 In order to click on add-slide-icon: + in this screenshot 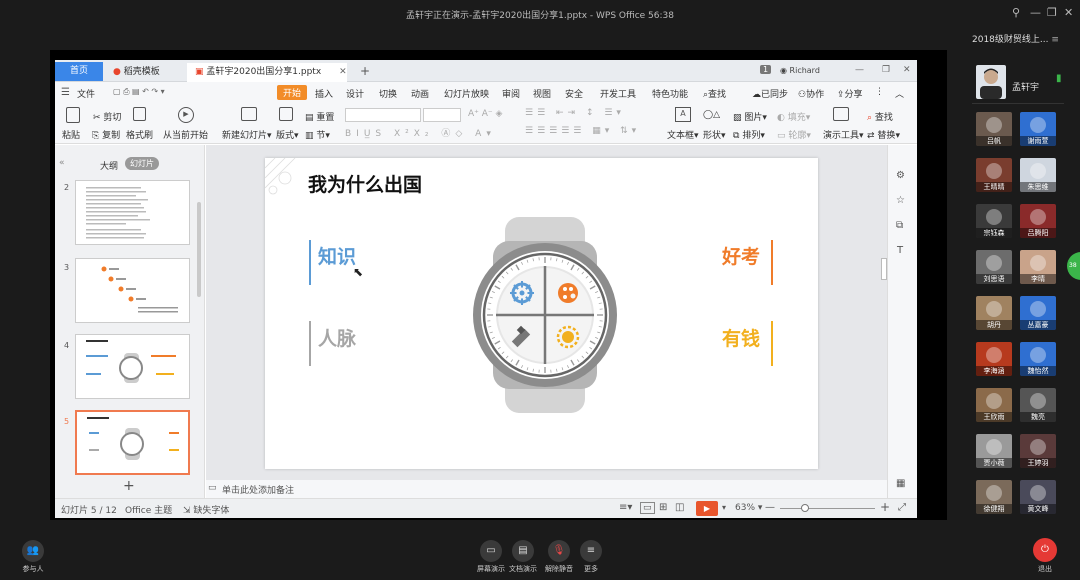, I will do `click(129, 486)`.